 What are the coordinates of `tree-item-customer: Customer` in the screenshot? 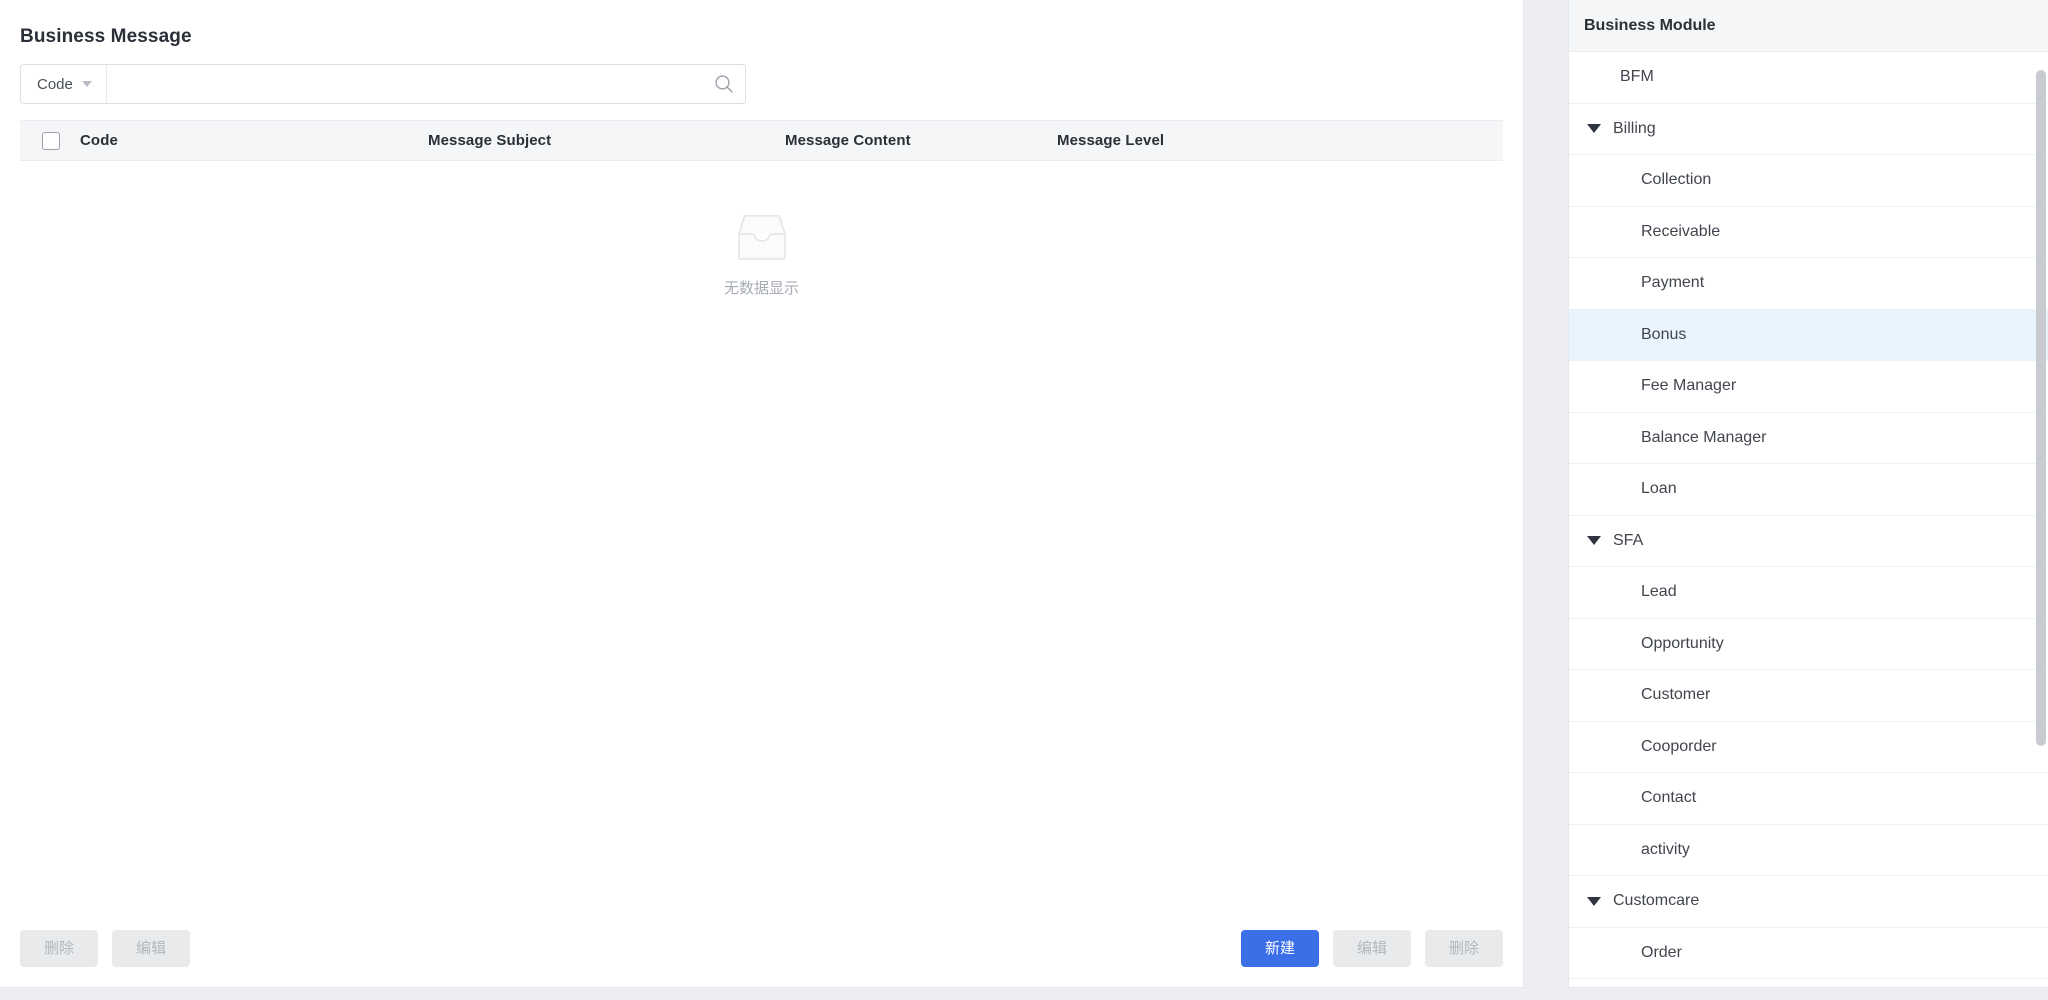 It's located at (1808, 696).